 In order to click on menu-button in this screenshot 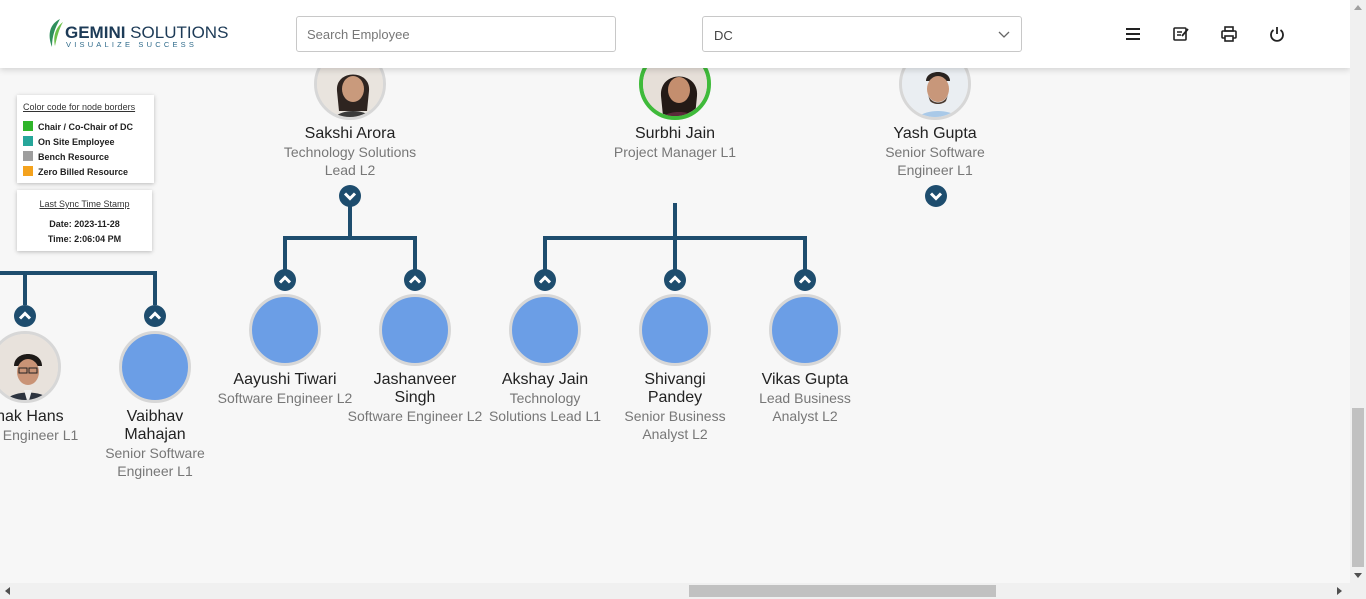, I will do `click(1133, 34)`.